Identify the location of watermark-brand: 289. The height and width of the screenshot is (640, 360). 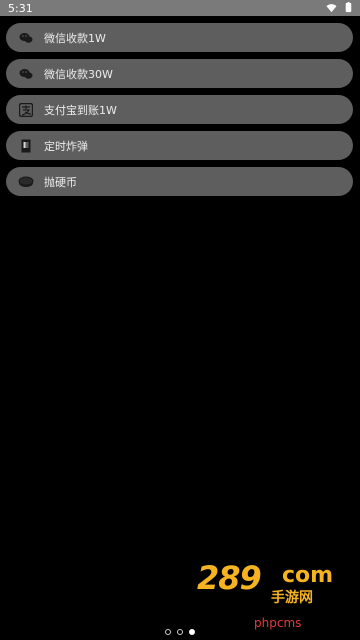
(229, 578).